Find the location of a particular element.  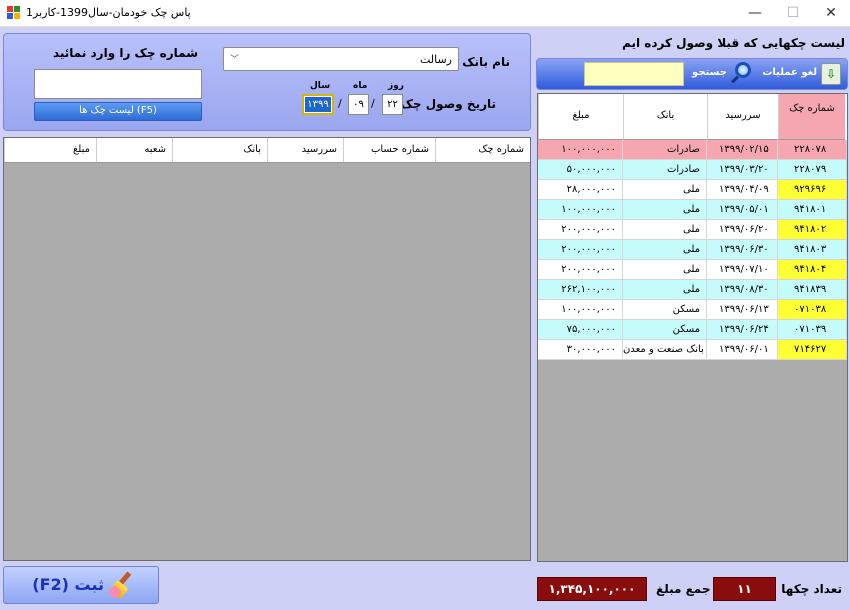

cell-bank: بانک صنعت و معدن is located at coordinates (665, 350).